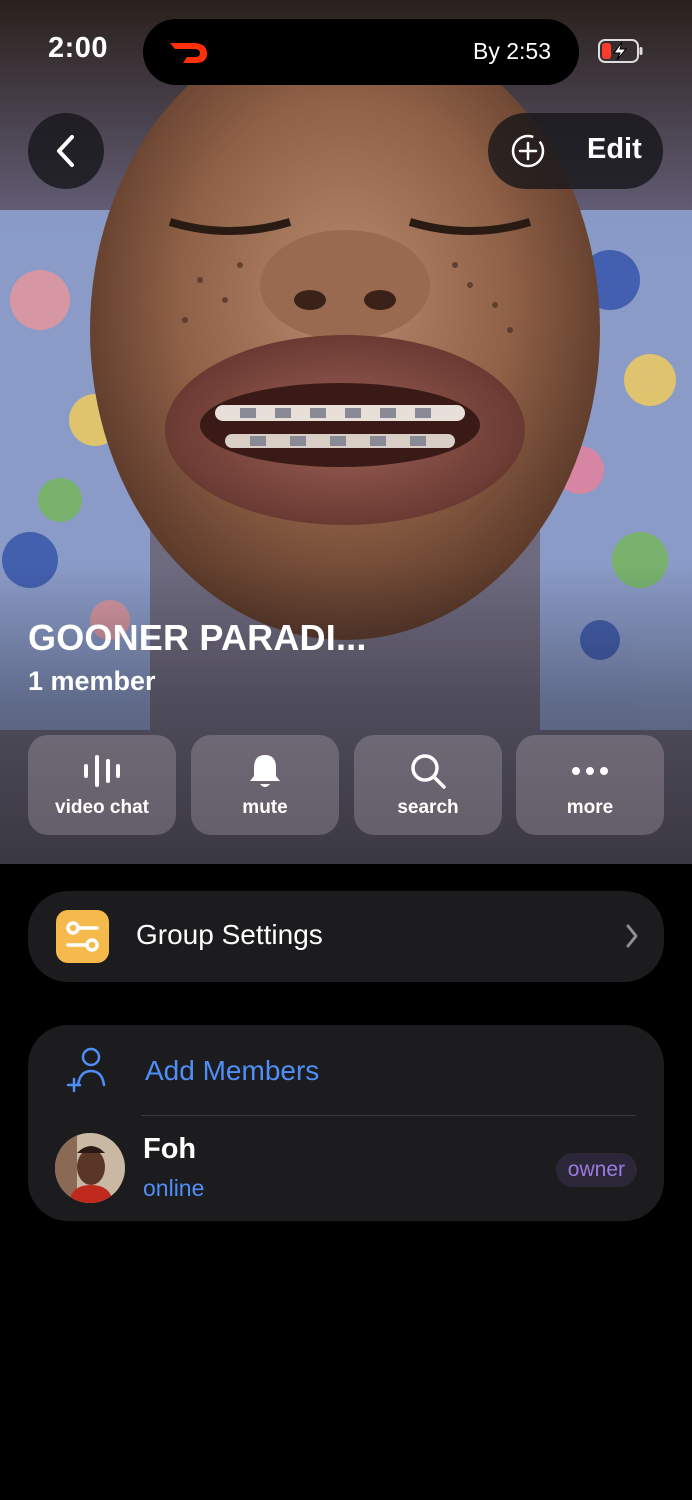 The width and height of the screenshot is (692, 1500). What do you see at coordinates (174, 1188) in the screenshot?
I see `member-status: online` at bounding box center [174, 1188].